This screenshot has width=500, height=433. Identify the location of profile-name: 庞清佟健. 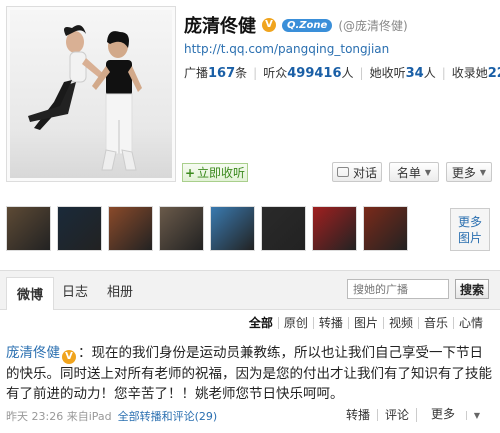
(220, 26).